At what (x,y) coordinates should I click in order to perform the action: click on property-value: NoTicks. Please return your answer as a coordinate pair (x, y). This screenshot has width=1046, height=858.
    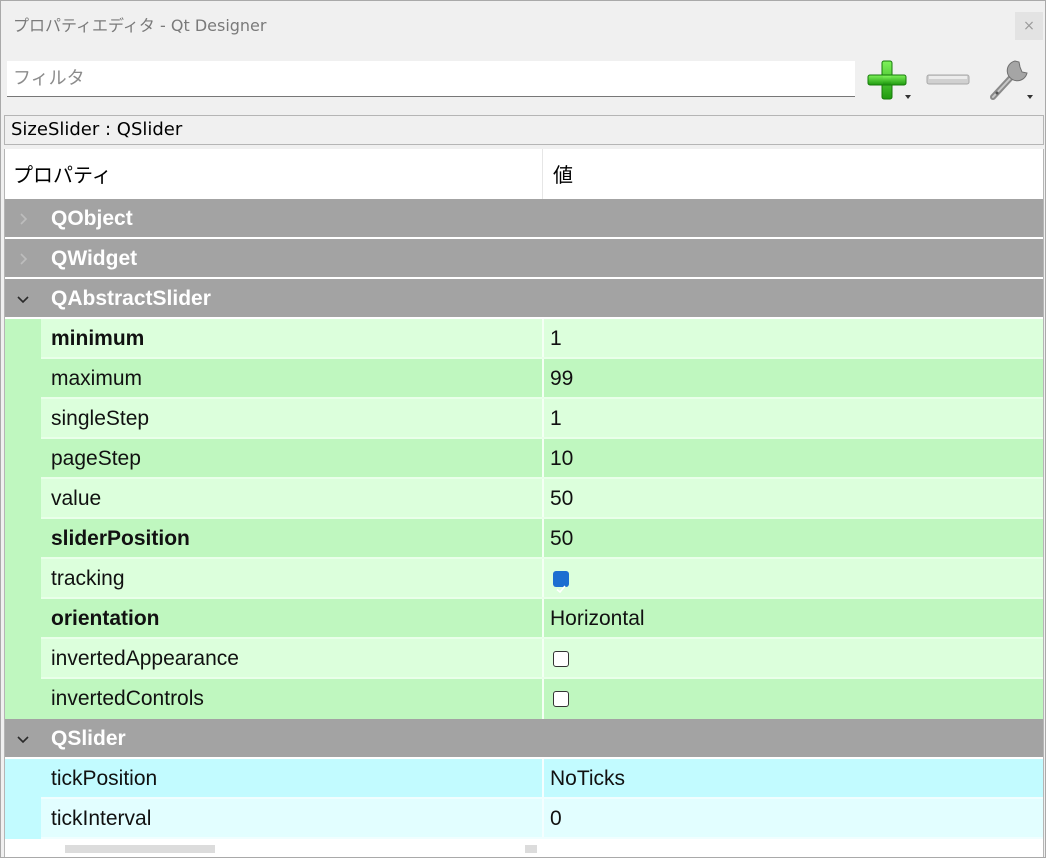
    Looking at the image, I should click on (793, 779).